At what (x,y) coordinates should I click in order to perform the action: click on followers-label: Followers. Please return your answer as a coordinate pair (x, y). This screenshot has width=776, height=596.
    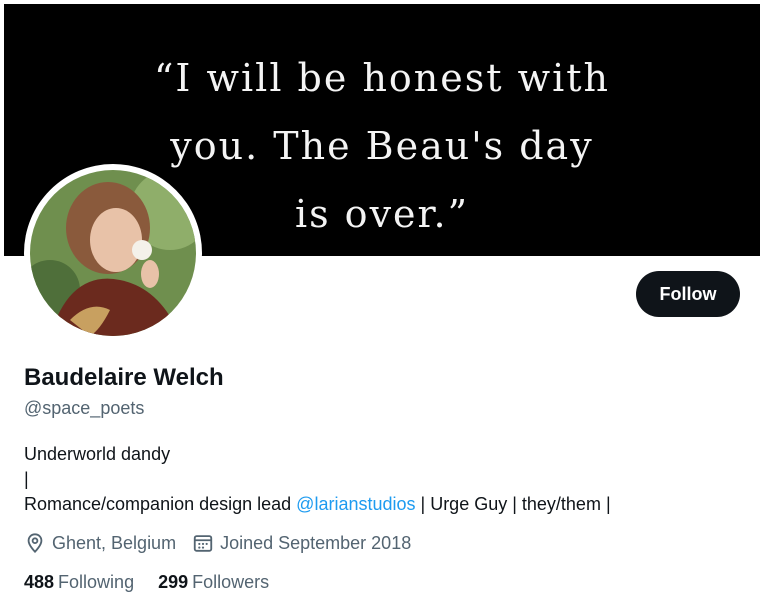
    Looking at the image, I should click on (231, 582).